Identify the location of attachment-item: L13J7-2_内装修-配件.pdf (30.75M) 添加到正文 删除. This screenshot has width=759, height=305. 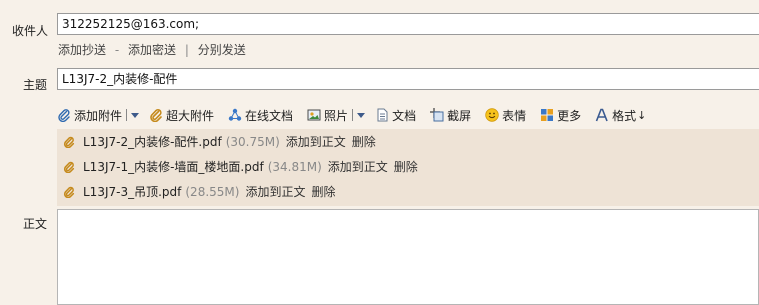
(219, 142).